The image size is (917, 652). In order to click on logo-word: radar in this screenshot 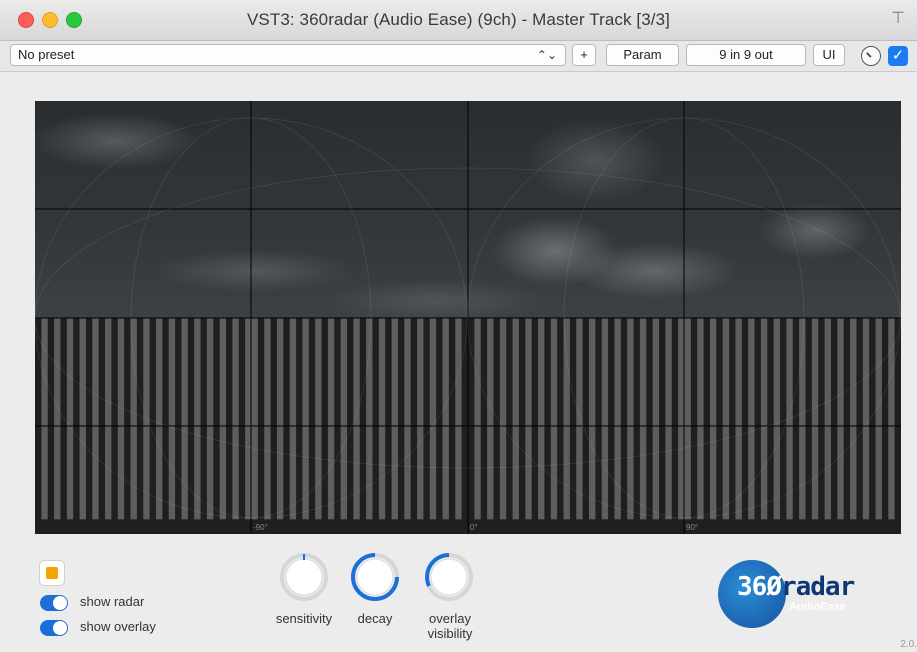, I will do `click(817, 587)`.